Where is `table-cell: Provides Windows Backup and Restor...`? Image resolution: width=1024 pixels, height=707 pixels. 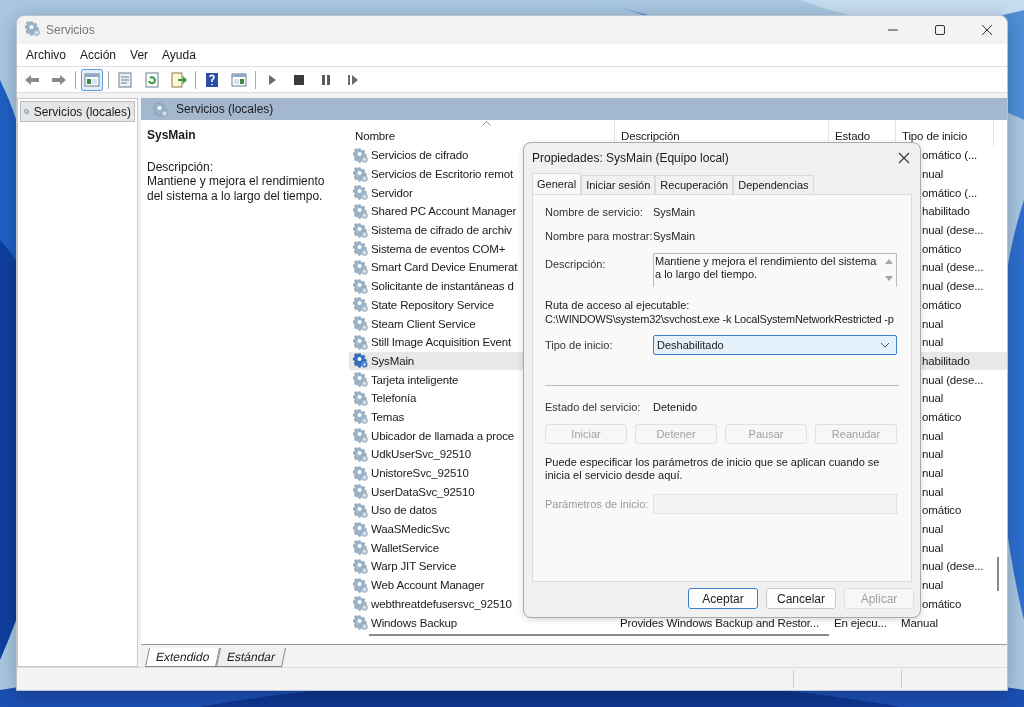 table-cell: Provides Windows Backup and Restor... is located at coordinates (719, 622).